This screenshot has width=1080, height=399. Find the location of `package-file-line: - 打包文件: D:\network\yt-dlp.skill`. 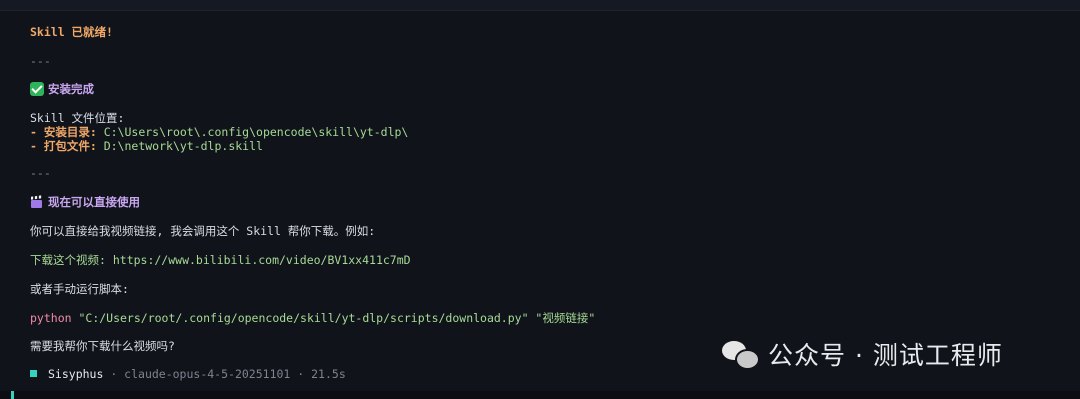

package-file-line: - 打包文件: D:\network\yt-dlp.skill is located at coordinates (146, 146).